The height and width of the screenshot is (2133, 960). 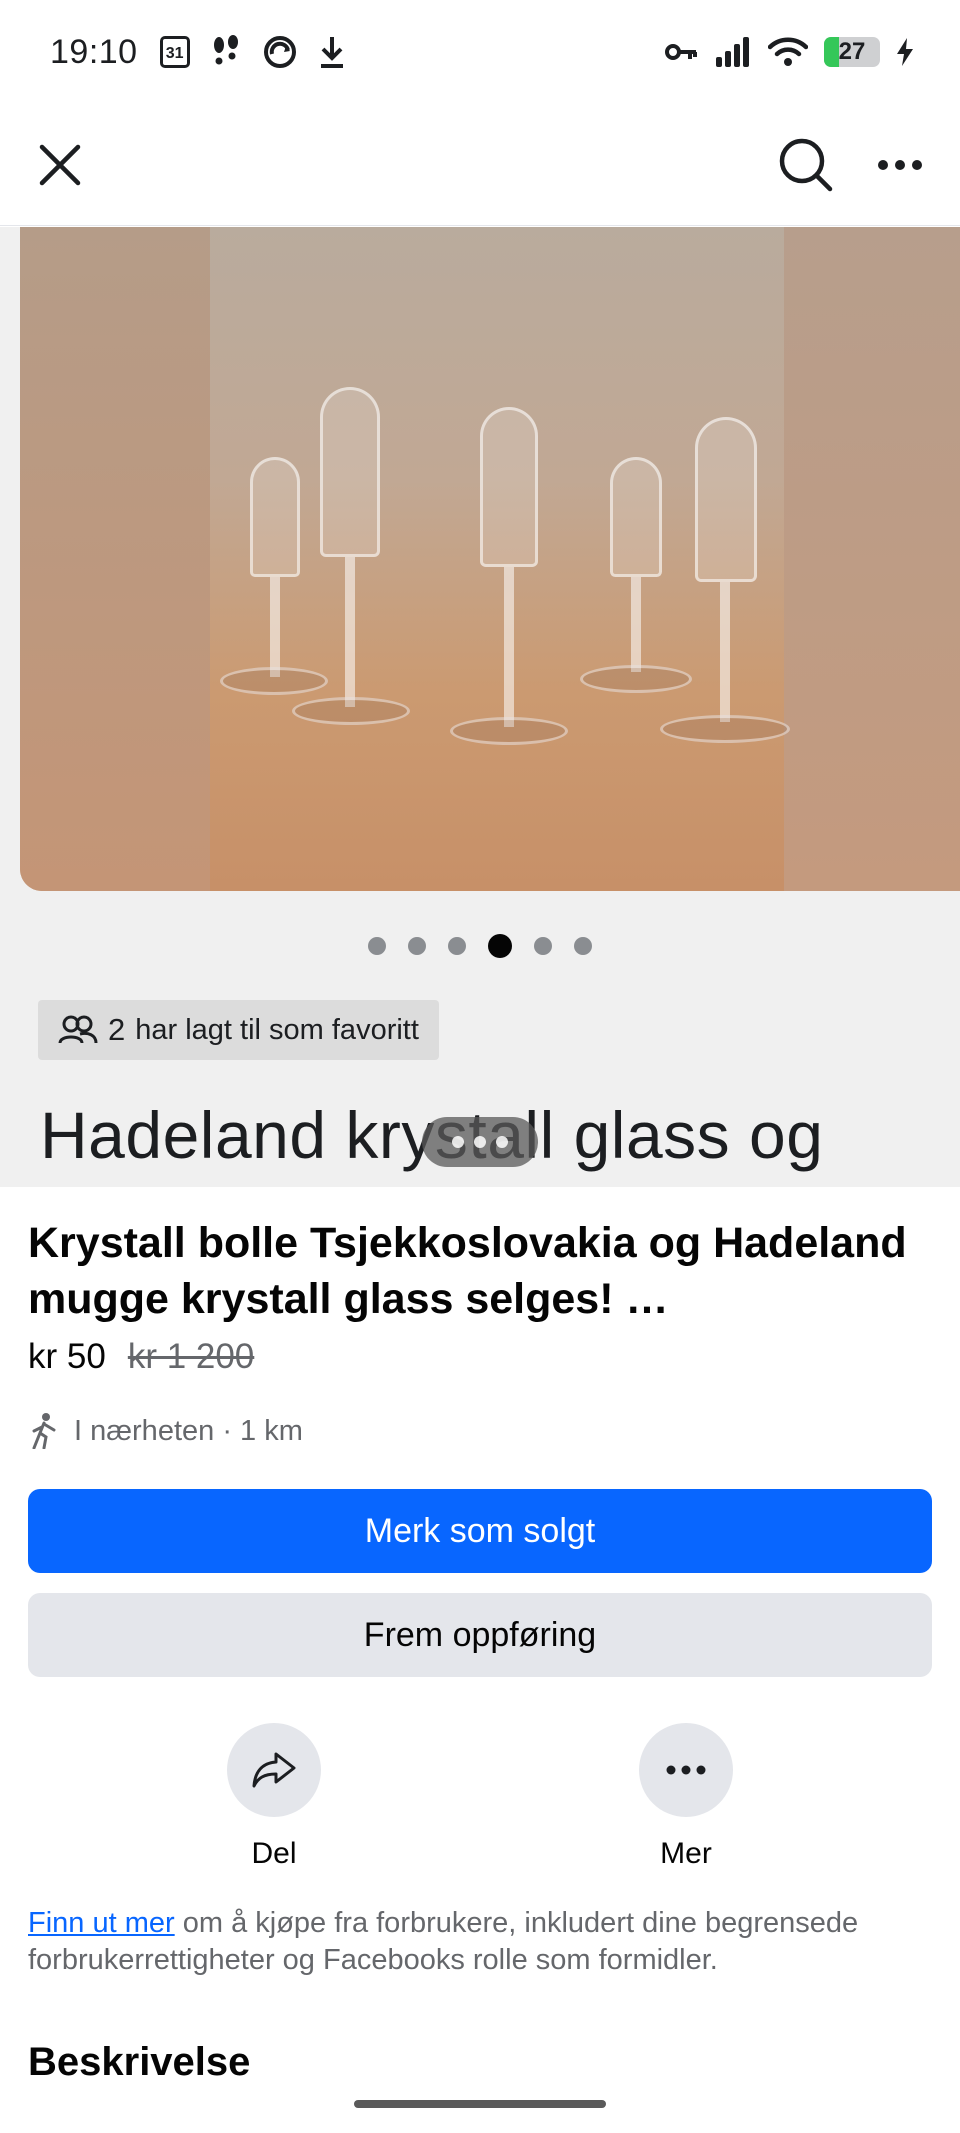 What do you see at coordinates (480, 1531) in the screenshot?
I see `mark-sold-button: Merk som solgt` at bounding box center [480, 1531].